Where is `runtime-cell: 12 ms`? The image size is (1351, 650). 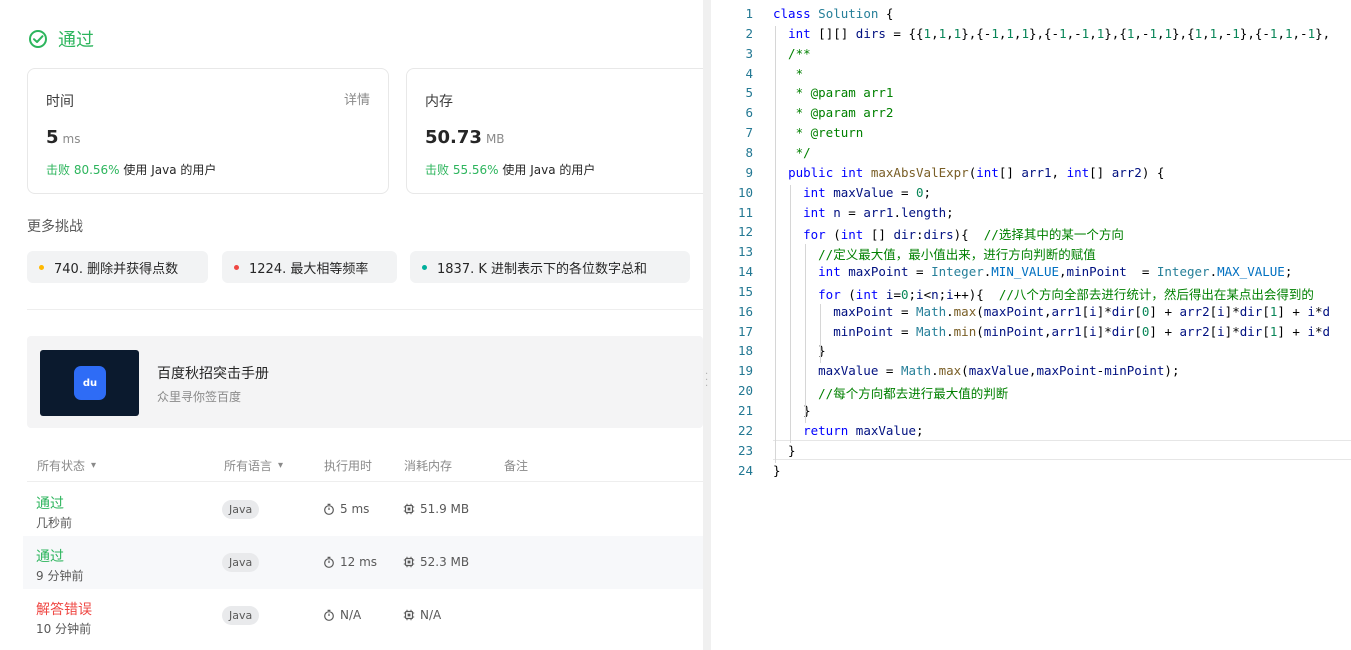
runtime-cell: 12 ms is located at coordinates (350, 562).